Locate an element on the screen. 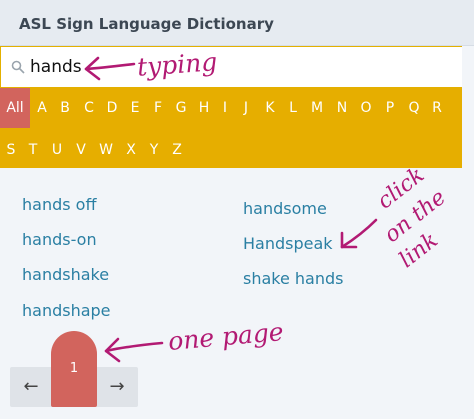  letter-filter-k: K is located at coordinates (270, 108).